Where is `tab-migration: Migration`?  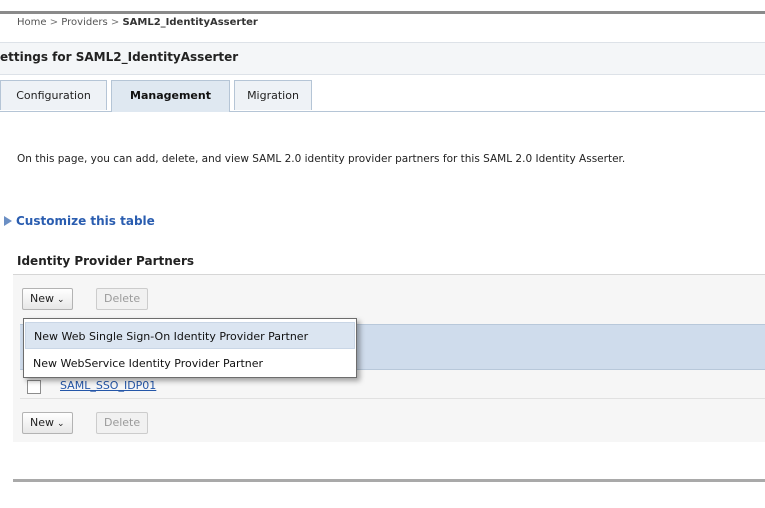 tab-migration: Migration is located at coordinates (273, 95).